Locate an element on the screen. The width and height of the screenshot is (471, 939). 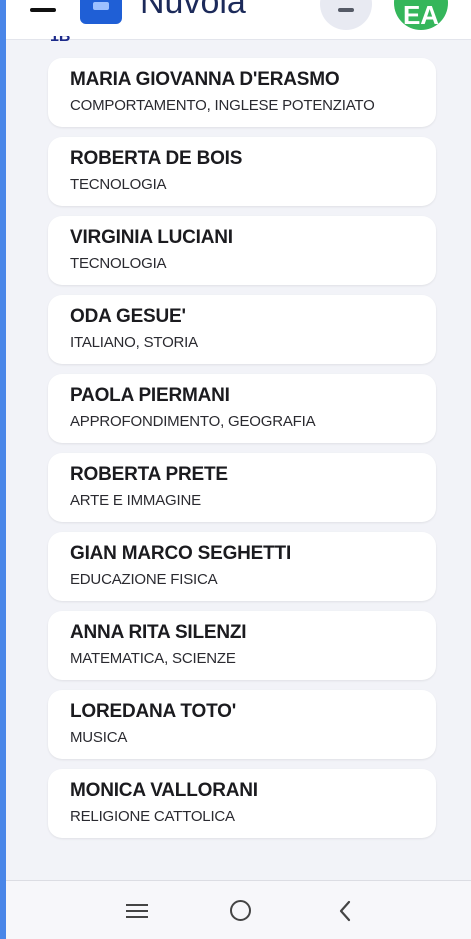
home-icon is located at coordinates (242, 911).